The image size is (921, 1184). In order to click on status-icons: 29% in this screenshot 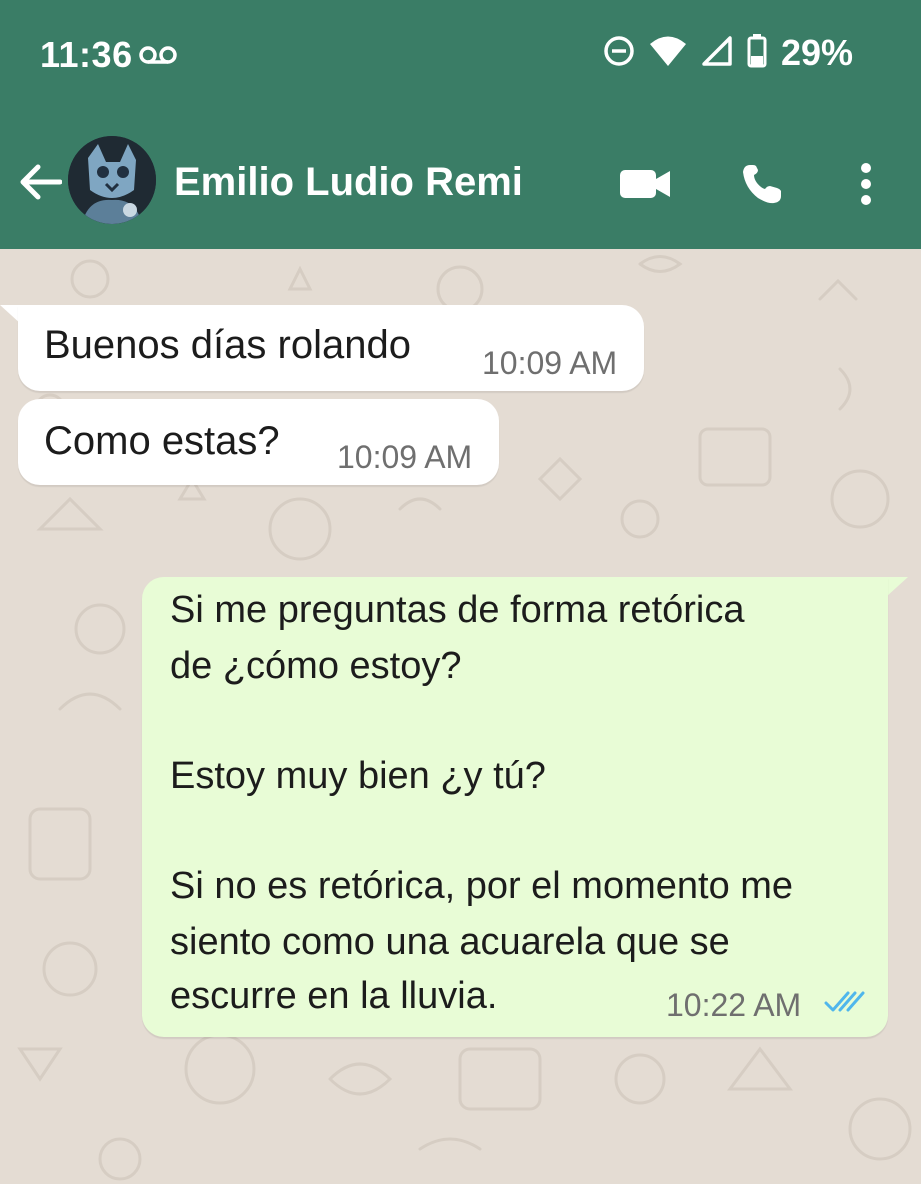, I will do `click(728, 53)`.